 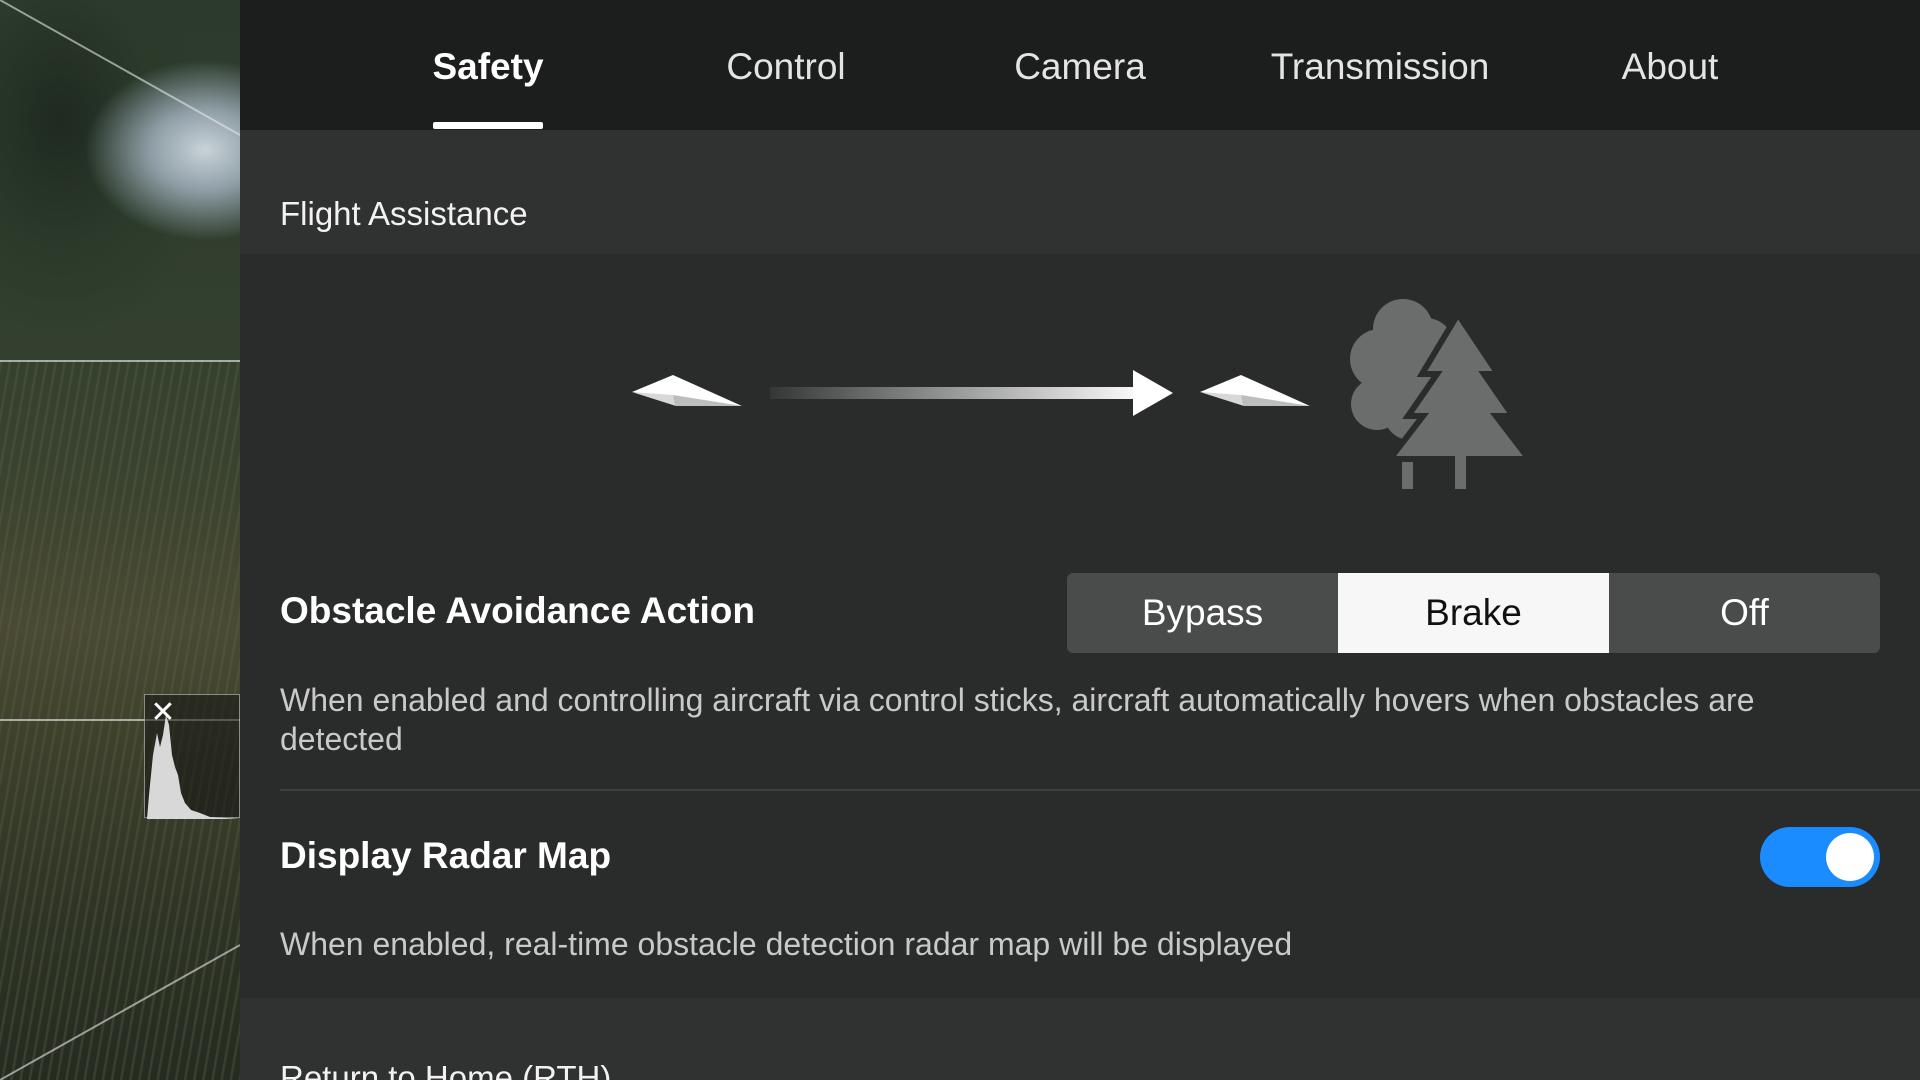 I want to click on tab-control: Control, so click(x=786, y=65).